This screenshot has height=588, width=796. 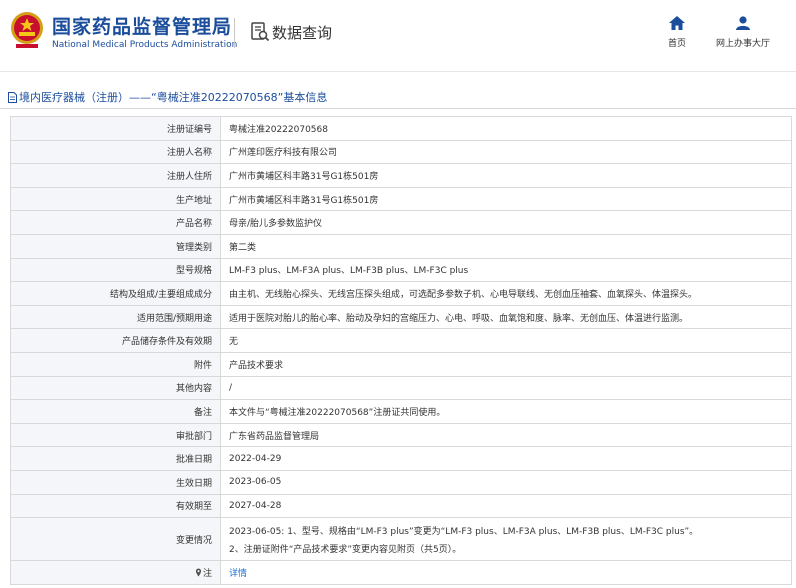 I want to click on field-label: 附件, so click(x=115, y=364).